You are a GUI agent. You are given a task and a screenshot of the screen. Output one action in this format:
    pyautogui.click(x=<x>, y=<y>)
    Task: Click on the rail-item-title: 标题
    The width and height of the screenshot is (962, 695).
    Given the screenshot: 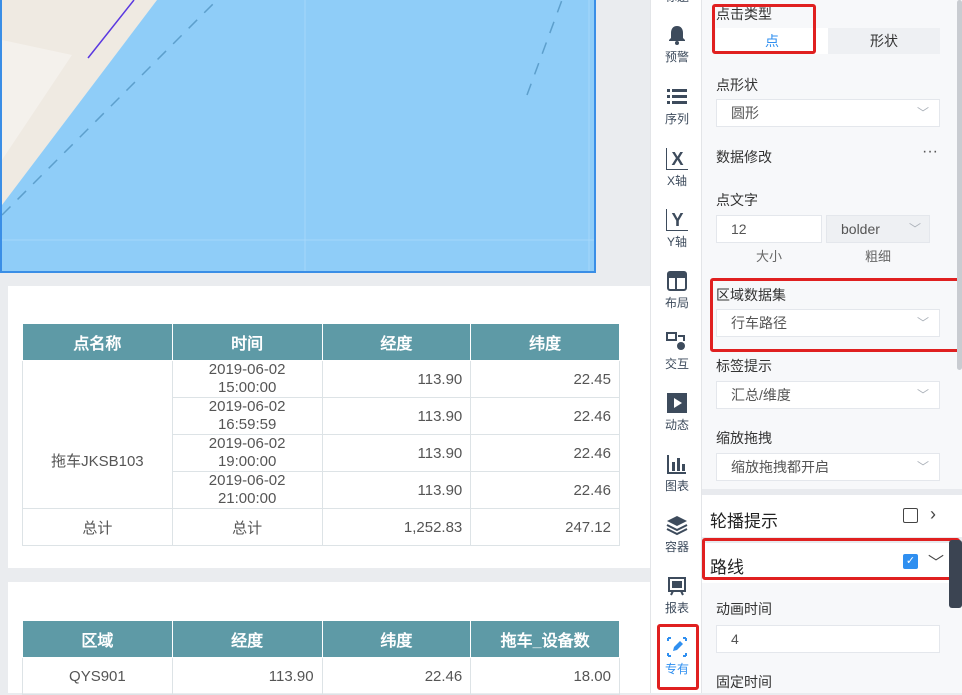 What is the action you would take?
    pyautogui.click(x=677, y=2)
    